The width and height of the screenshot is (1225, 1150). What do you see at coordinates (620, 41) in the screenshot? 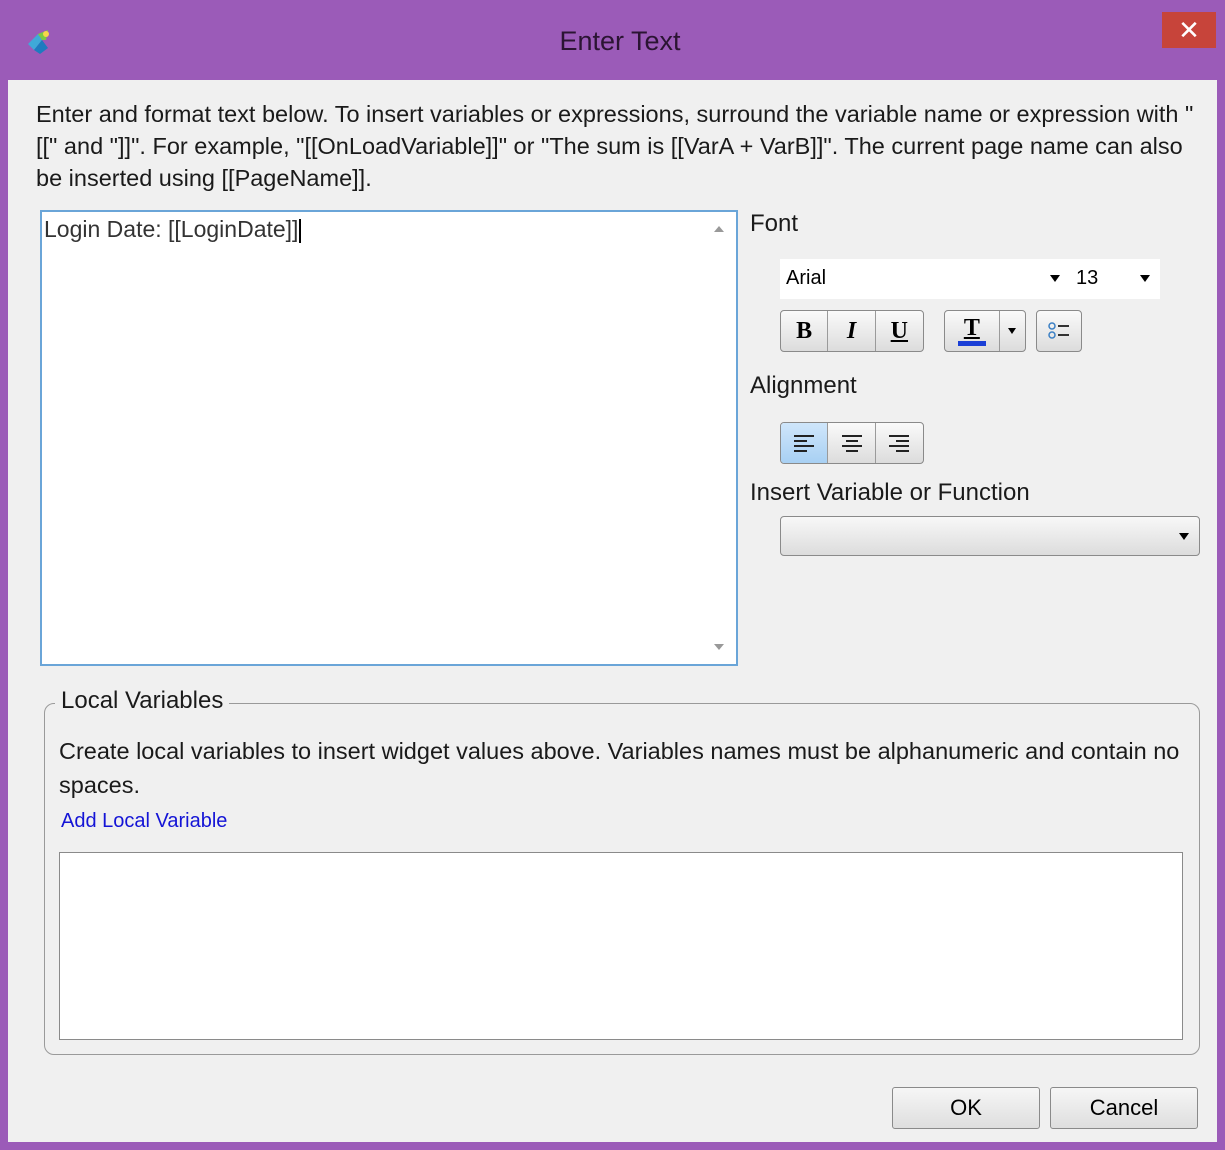
I see `window-title: Enter Text` at bounding box center [620, 41].